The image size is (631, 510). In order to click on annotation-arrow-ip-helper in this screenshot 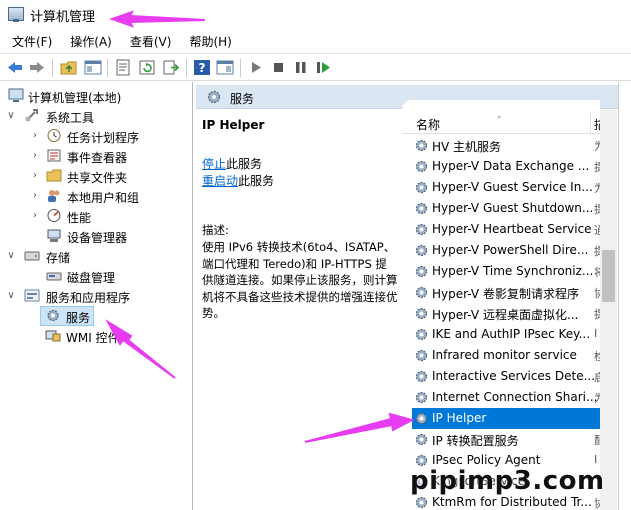, I will do `click(359, 427)`.